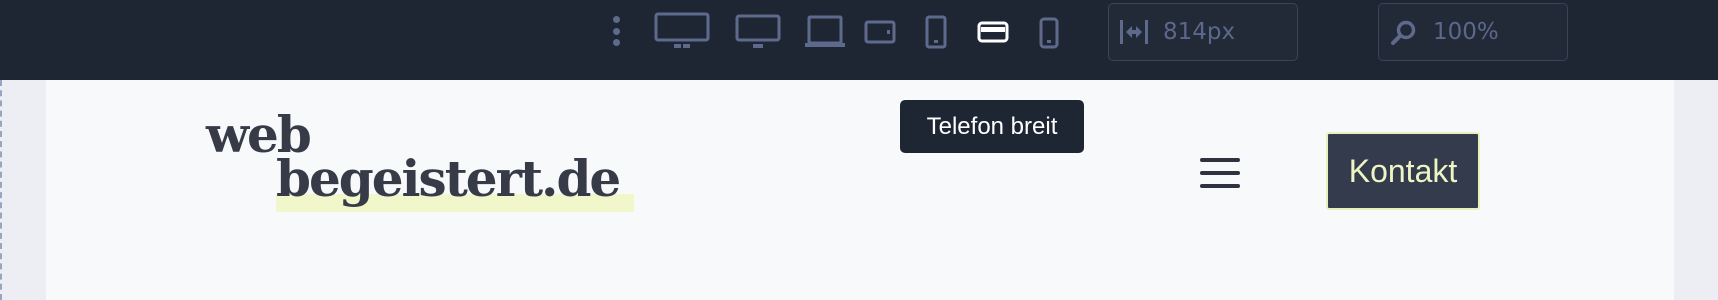 The width and height of the screenshot is (1718, 300). I want to click on canvas-width-value: 814px, so click(1199, 32).